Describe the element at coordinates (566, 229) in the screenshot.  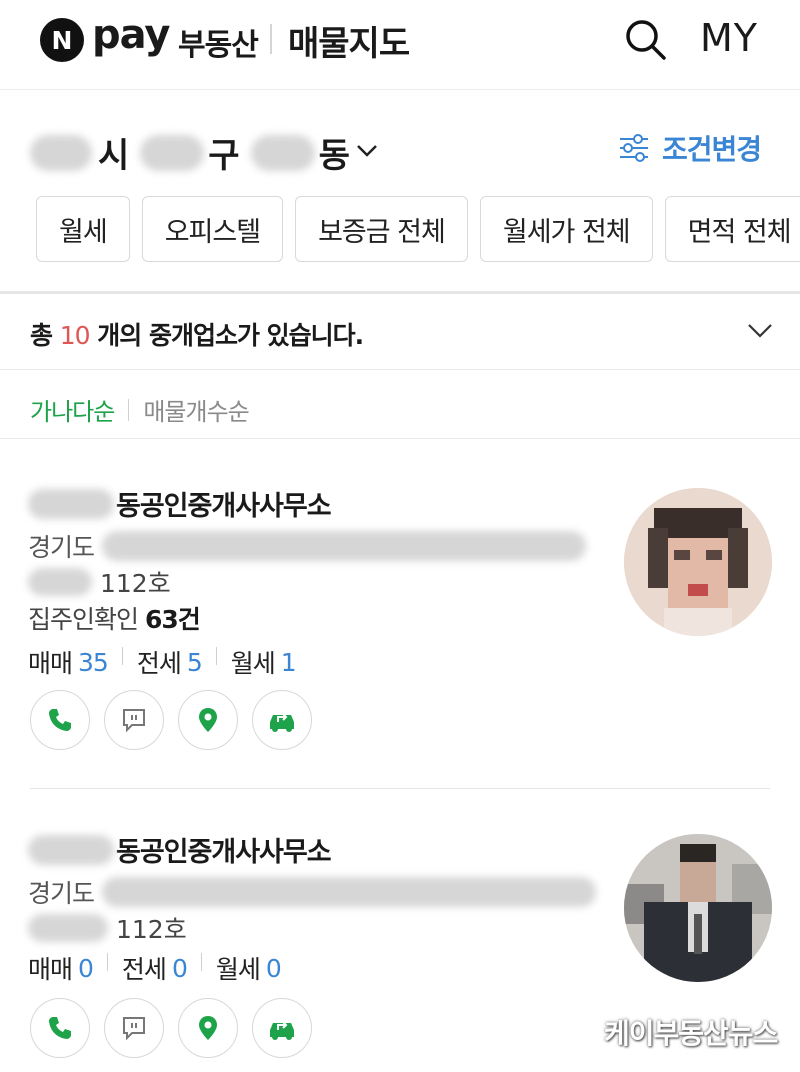
I see `filter-chip-rent-price: 월세가 전체` at that location.